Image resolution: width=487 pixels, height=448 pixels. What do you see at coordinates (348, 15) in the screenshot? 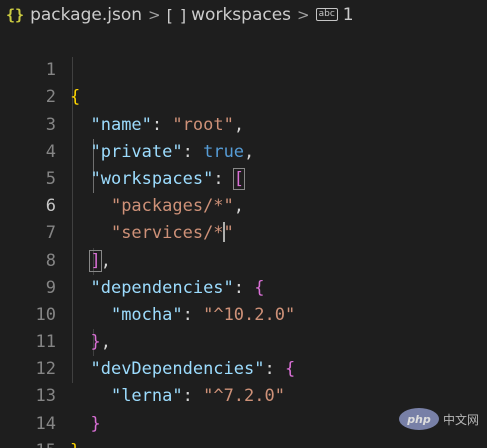
I see `breadcrumb-item: 1` at bounding box center [348, 15].